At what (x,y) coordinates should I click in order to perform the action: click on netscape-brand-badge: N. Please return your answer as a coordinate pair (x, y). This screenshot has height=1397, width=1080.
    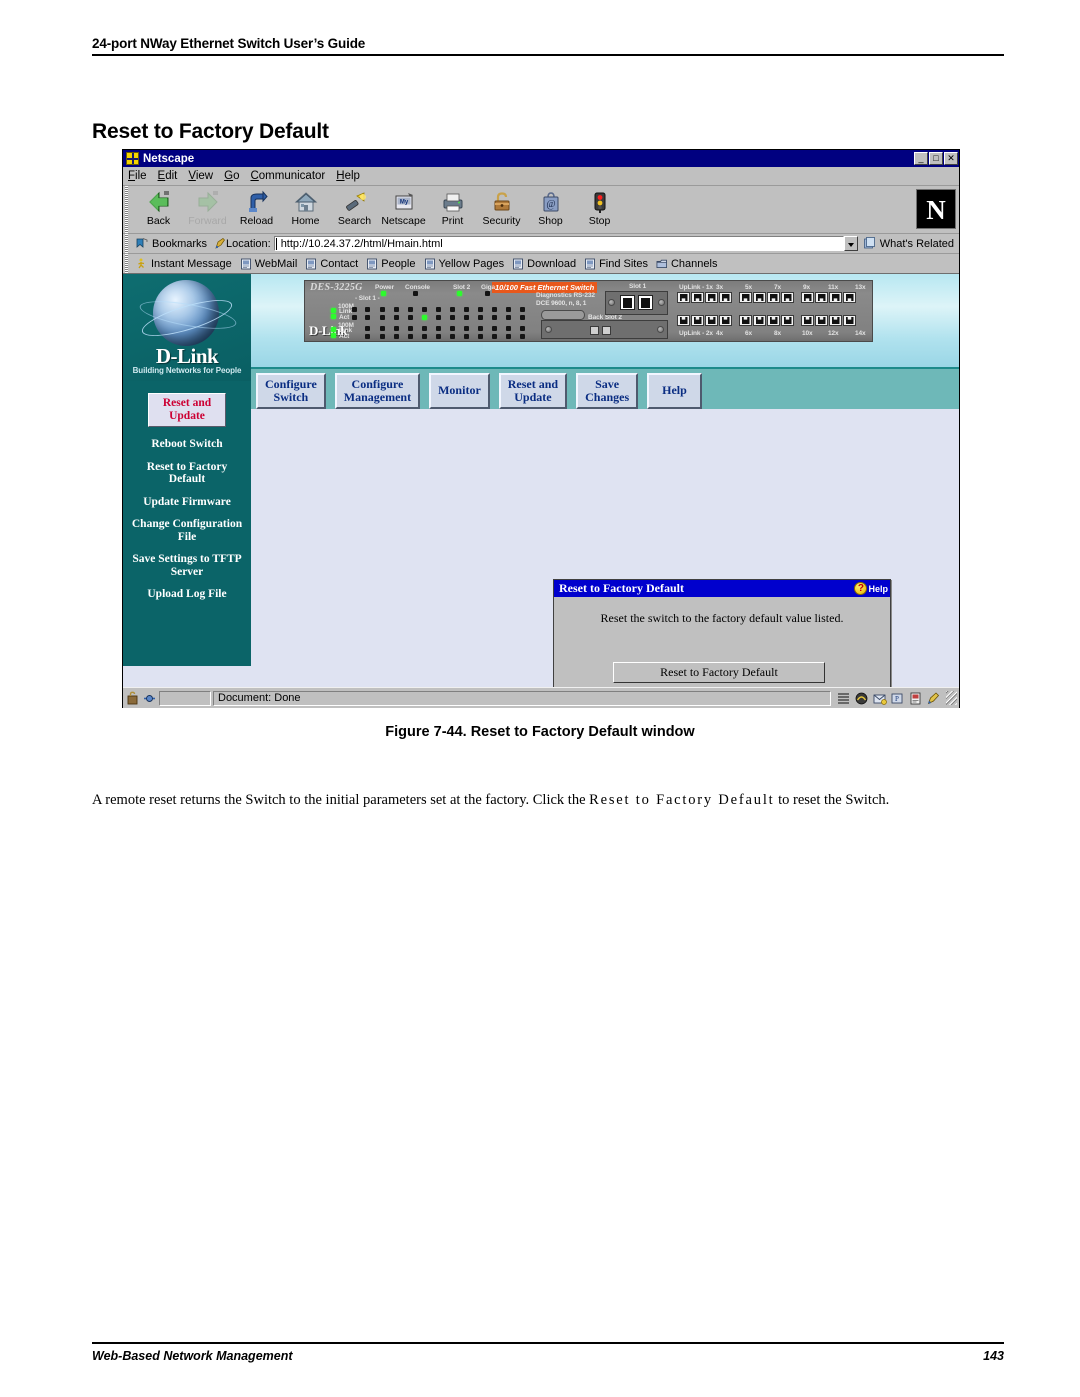
    Looking at the image, I should click on (936, 209).